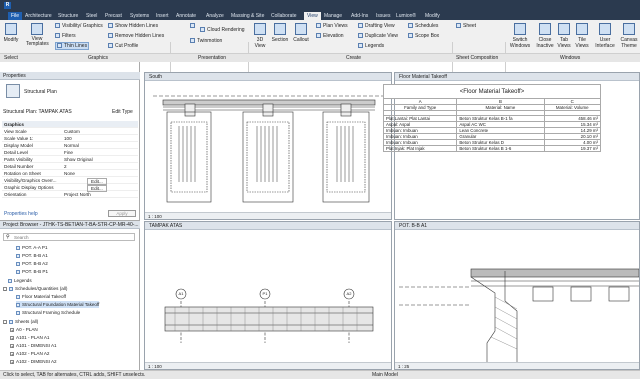 Image resolution: width=640 pixels, height=380 pixels. I want to click on cut-profile-button: Cut Profile, so click(123, 46).